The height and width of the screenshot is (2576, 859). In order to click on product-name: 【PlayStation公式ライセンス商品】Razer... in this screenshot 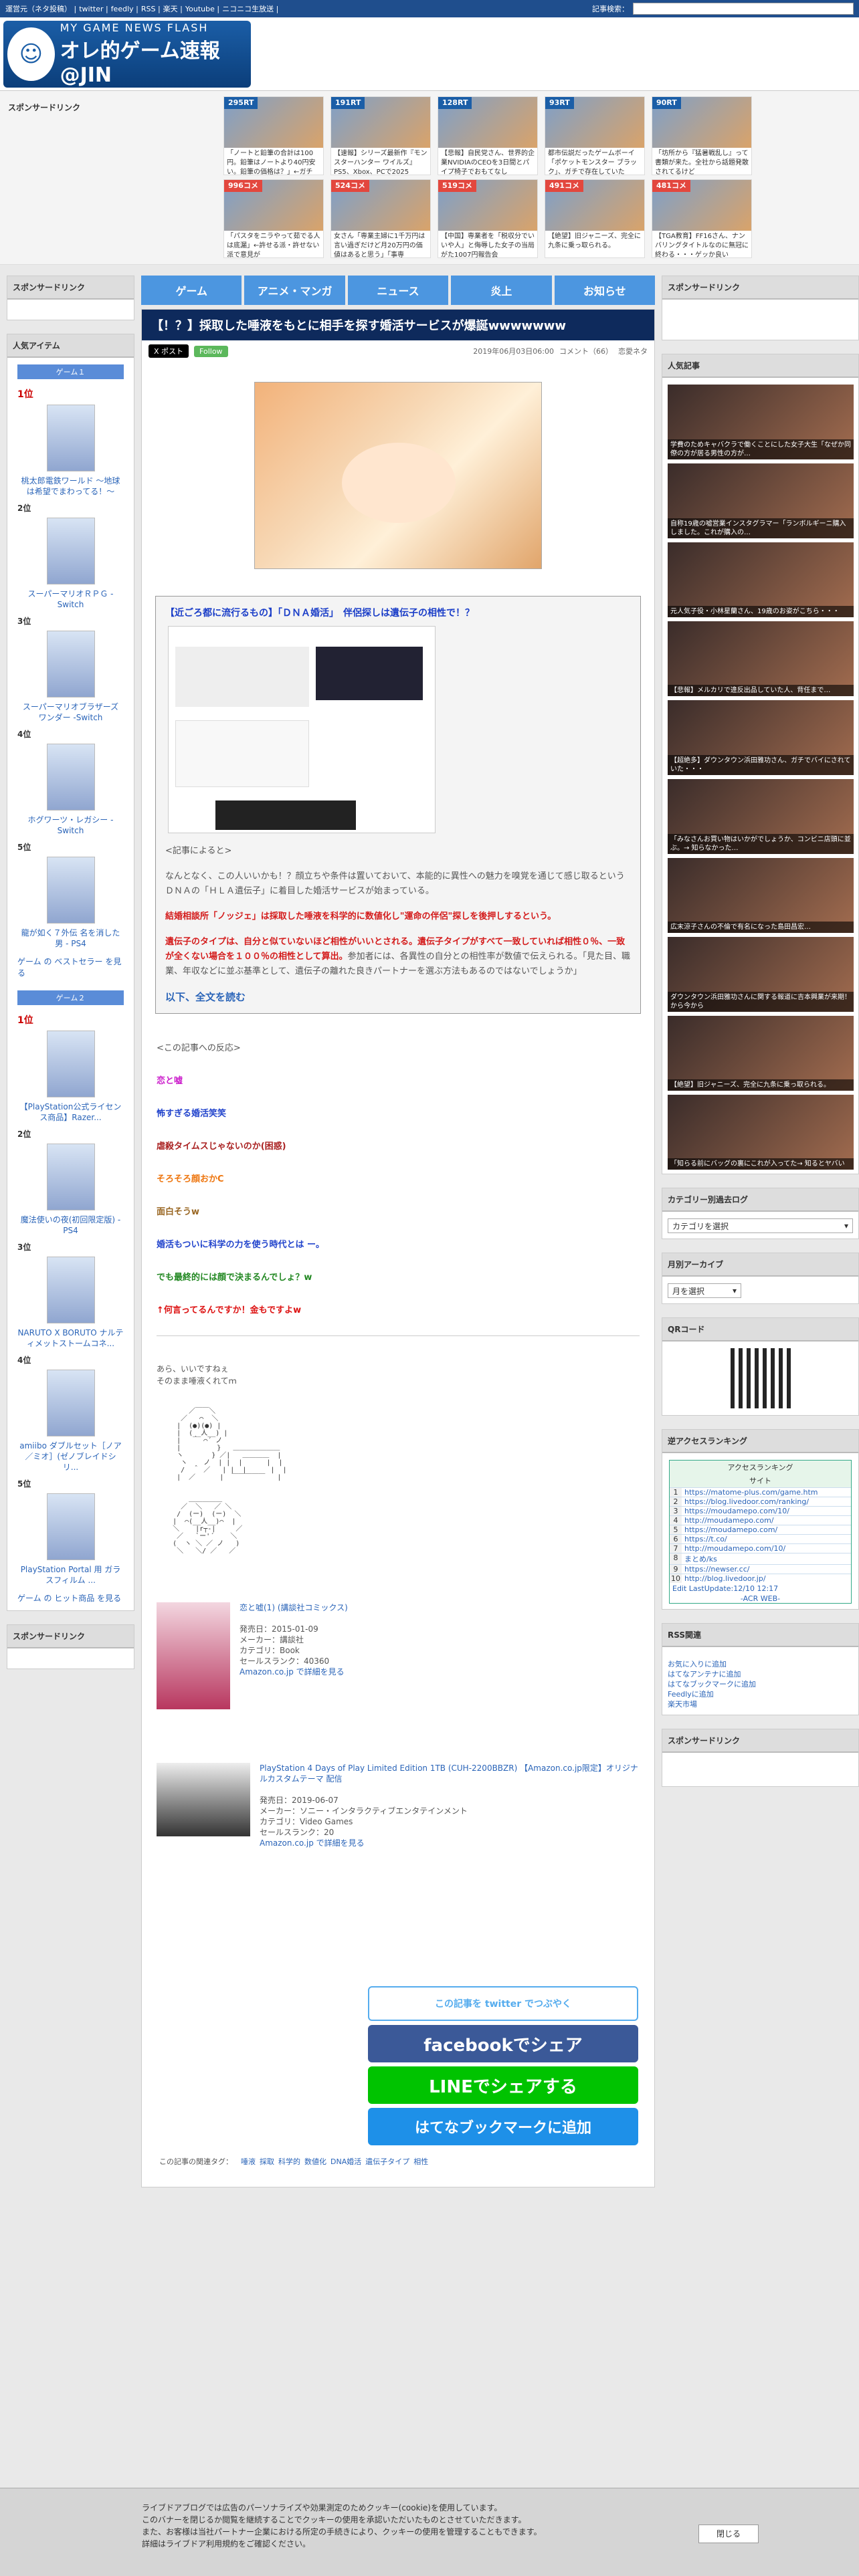, I will do `click(71, 1112)`.